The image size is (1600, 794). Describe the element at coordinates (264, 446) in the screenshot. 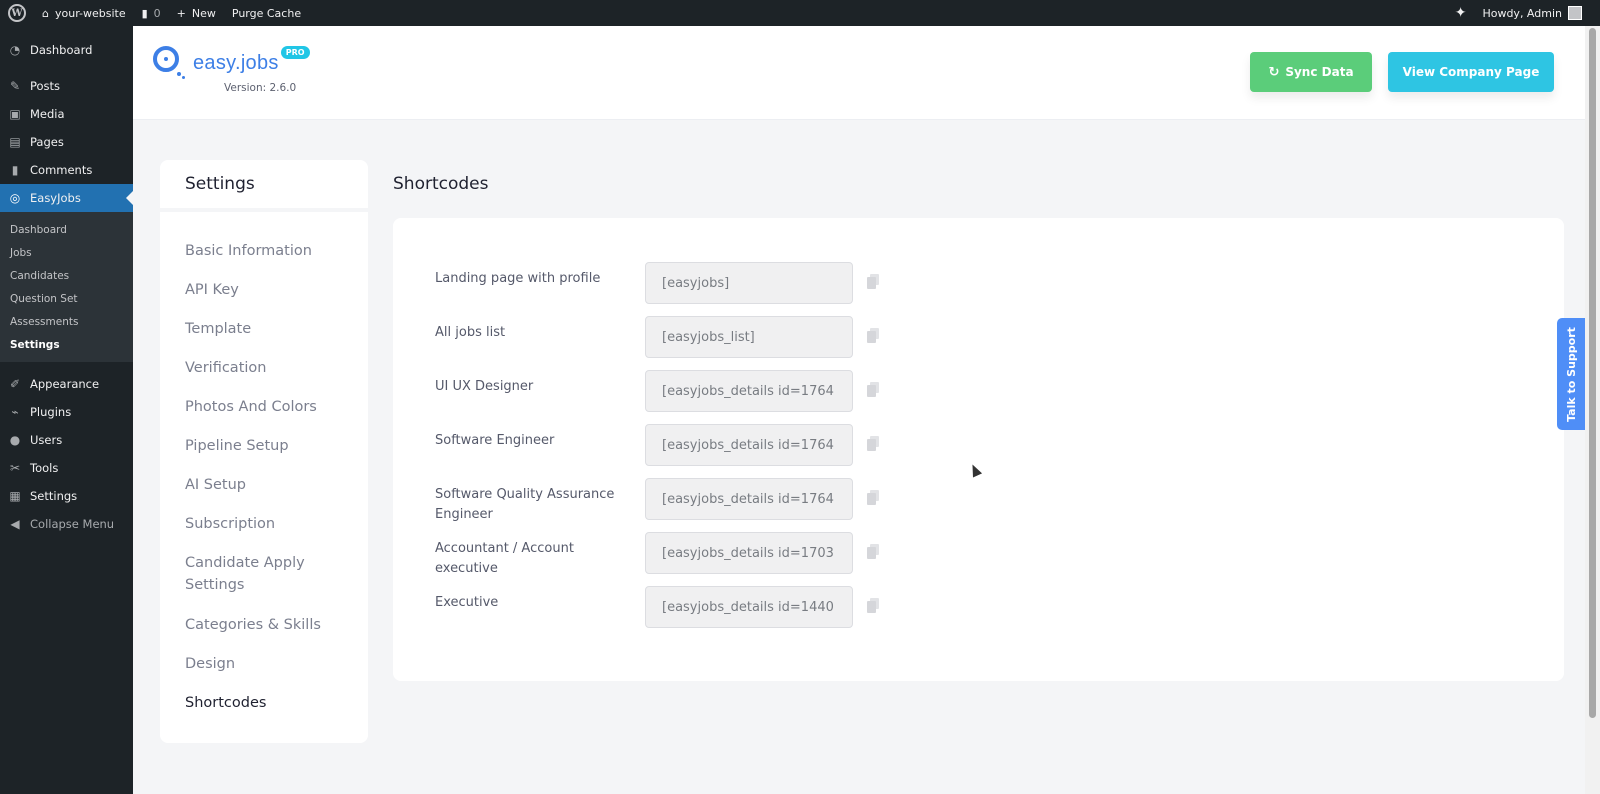

I see `nav-item-pipeline-setup: Pipeline Setup` at that location.